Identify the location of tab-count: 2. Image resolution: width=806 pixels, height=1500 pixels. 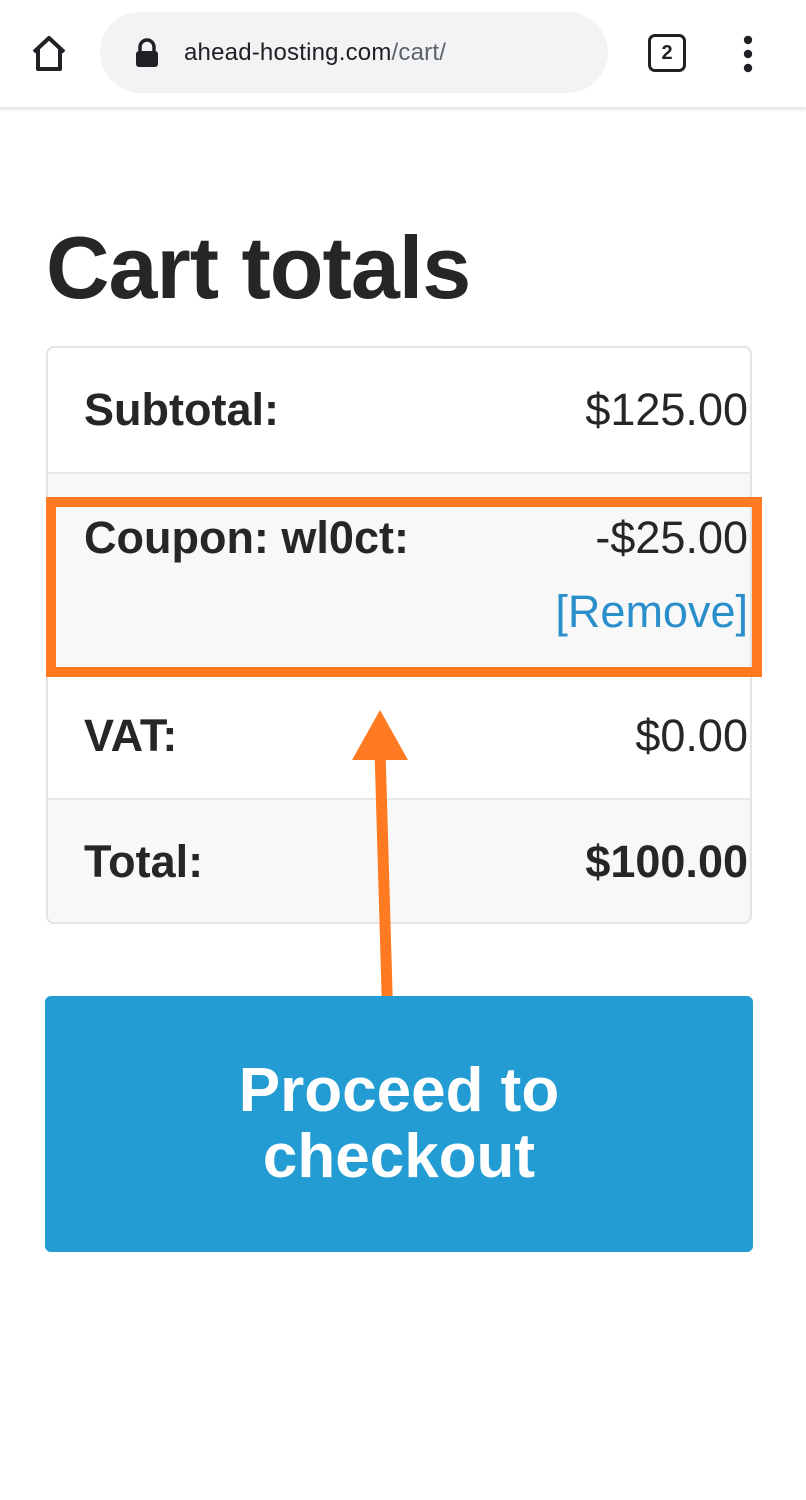
(667, 53).